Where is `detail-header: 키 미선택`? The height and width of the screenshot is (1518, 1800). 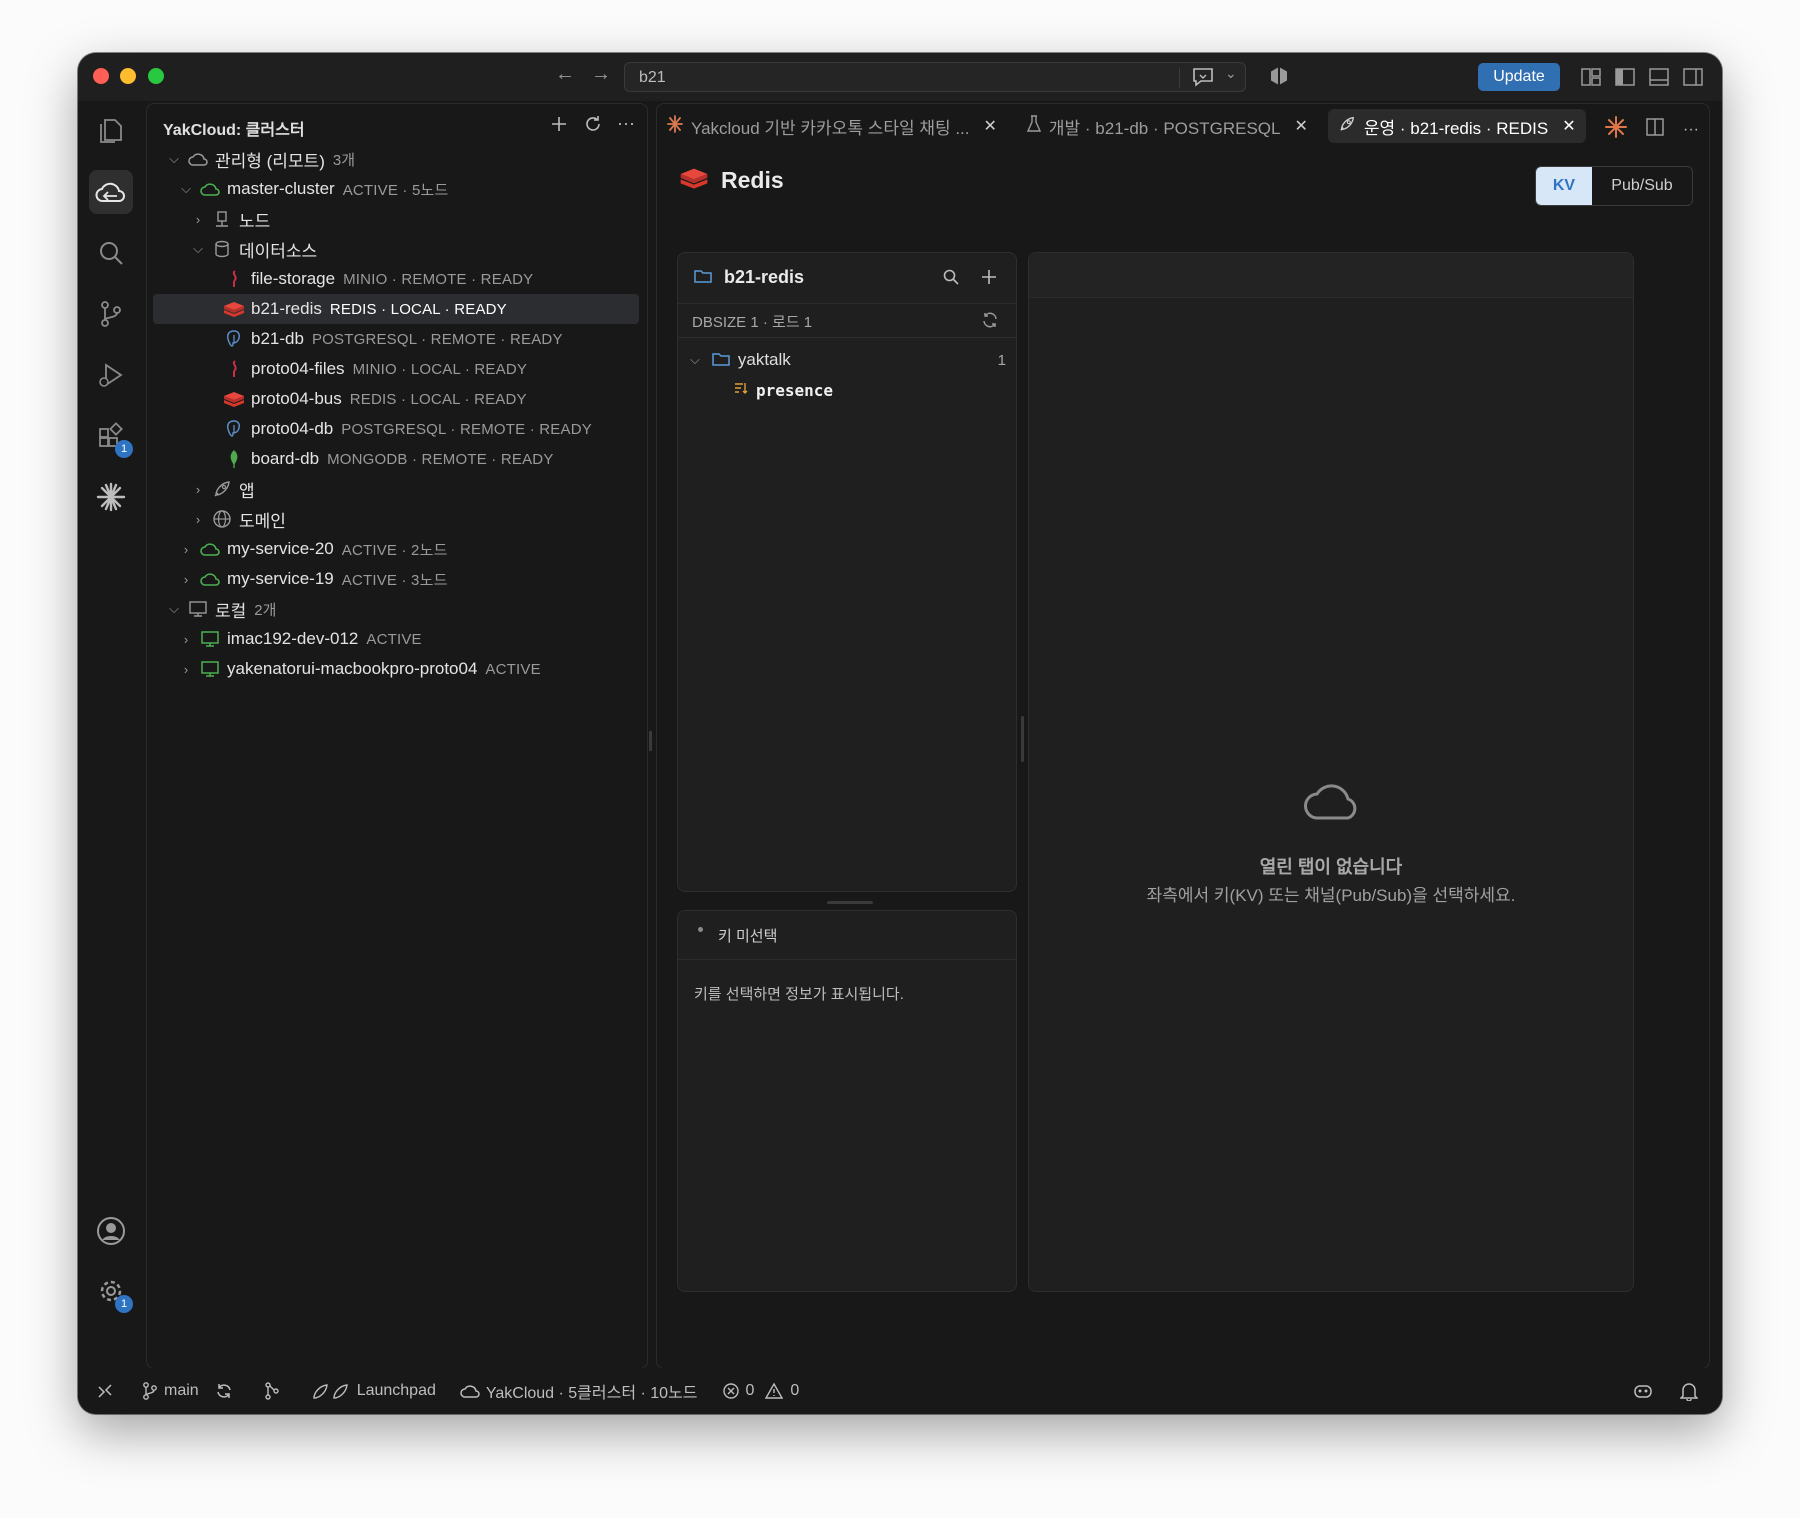
detail-header: 키 미선택 is located at coordinates (748, 936).